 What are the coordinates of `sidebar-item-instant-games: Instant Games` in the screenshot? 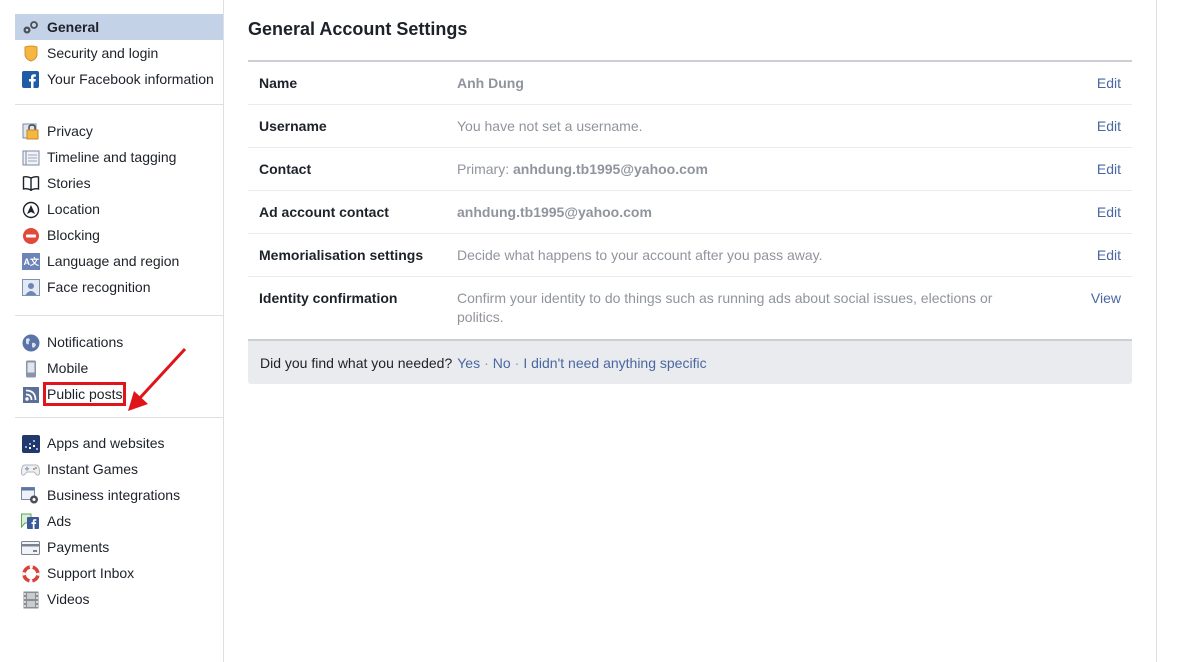 It's located at (119, 469).